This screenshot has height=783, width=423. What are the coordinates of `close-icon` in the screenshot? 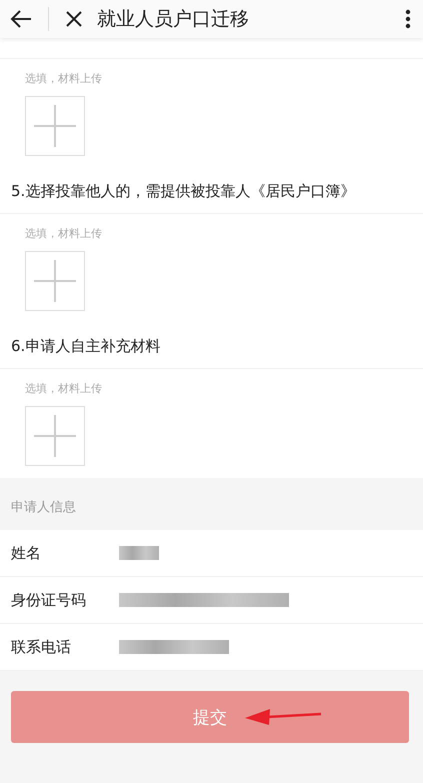 It's located at (74, 19).